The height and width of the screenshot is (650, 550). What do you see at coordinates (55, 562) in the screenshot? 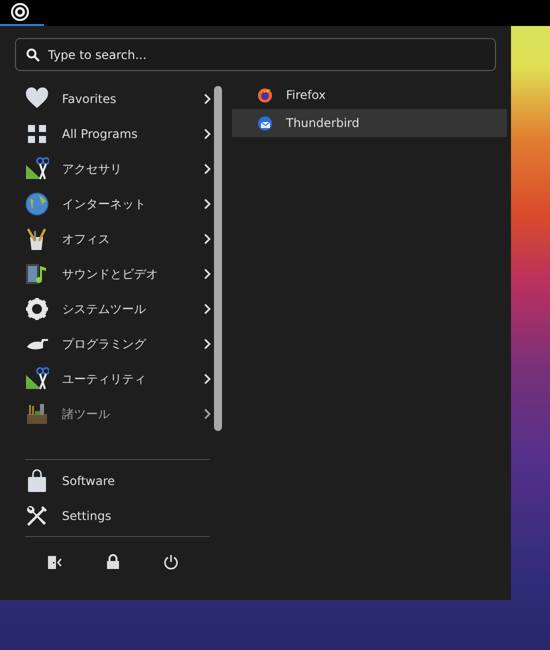
I see `door-icon` at bounding box center [55, 562].